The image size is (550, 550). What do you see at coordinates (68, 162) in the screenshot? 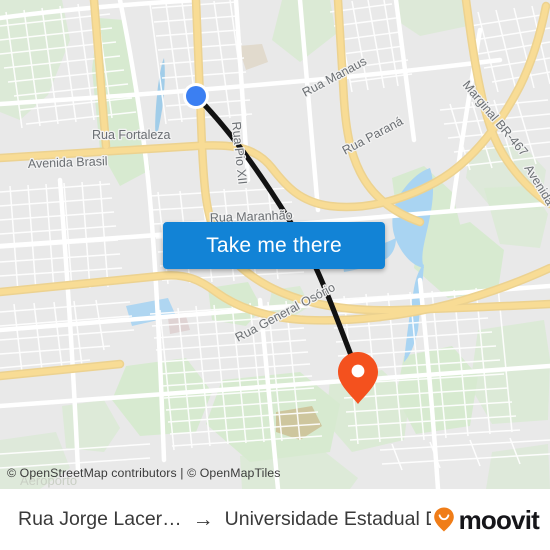
I see `label-avenida-brasil: Avenida Brasil` at bounding box center [68, 162].